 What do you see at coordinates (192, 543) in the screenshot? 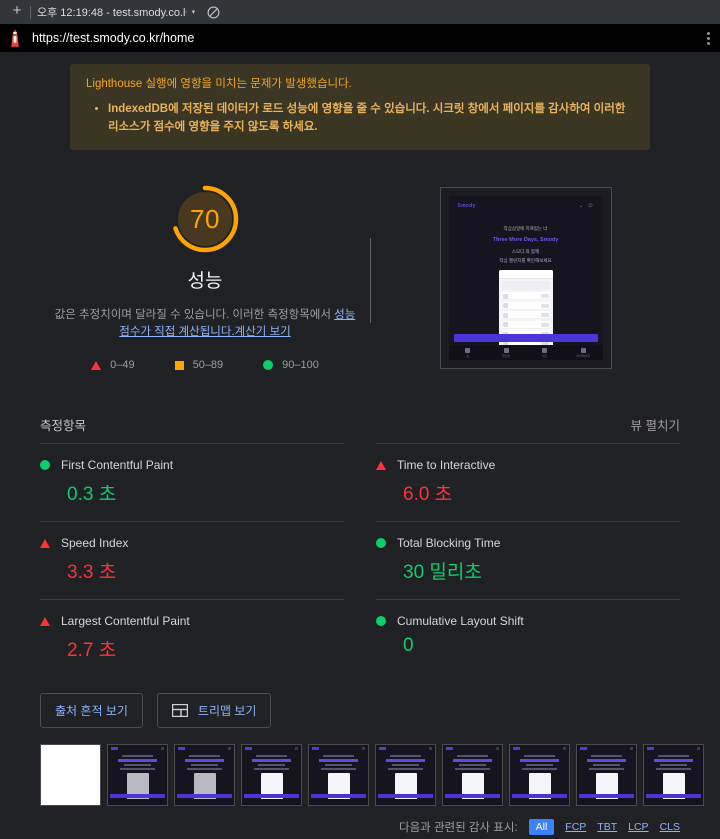
I see `metric-head: Speed Index` at bounding box center [192, 543].